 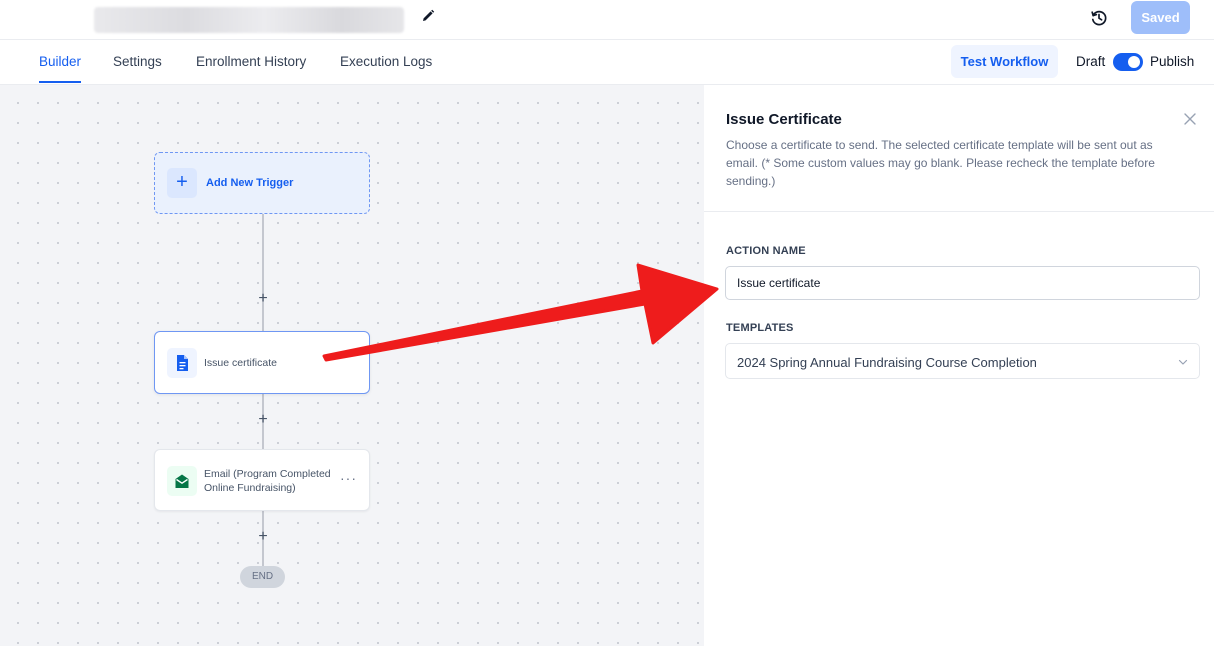 What do you see at coordinates (182, 481) in the screenshot?
I see `email-icon` at bounding box center [182, 481].